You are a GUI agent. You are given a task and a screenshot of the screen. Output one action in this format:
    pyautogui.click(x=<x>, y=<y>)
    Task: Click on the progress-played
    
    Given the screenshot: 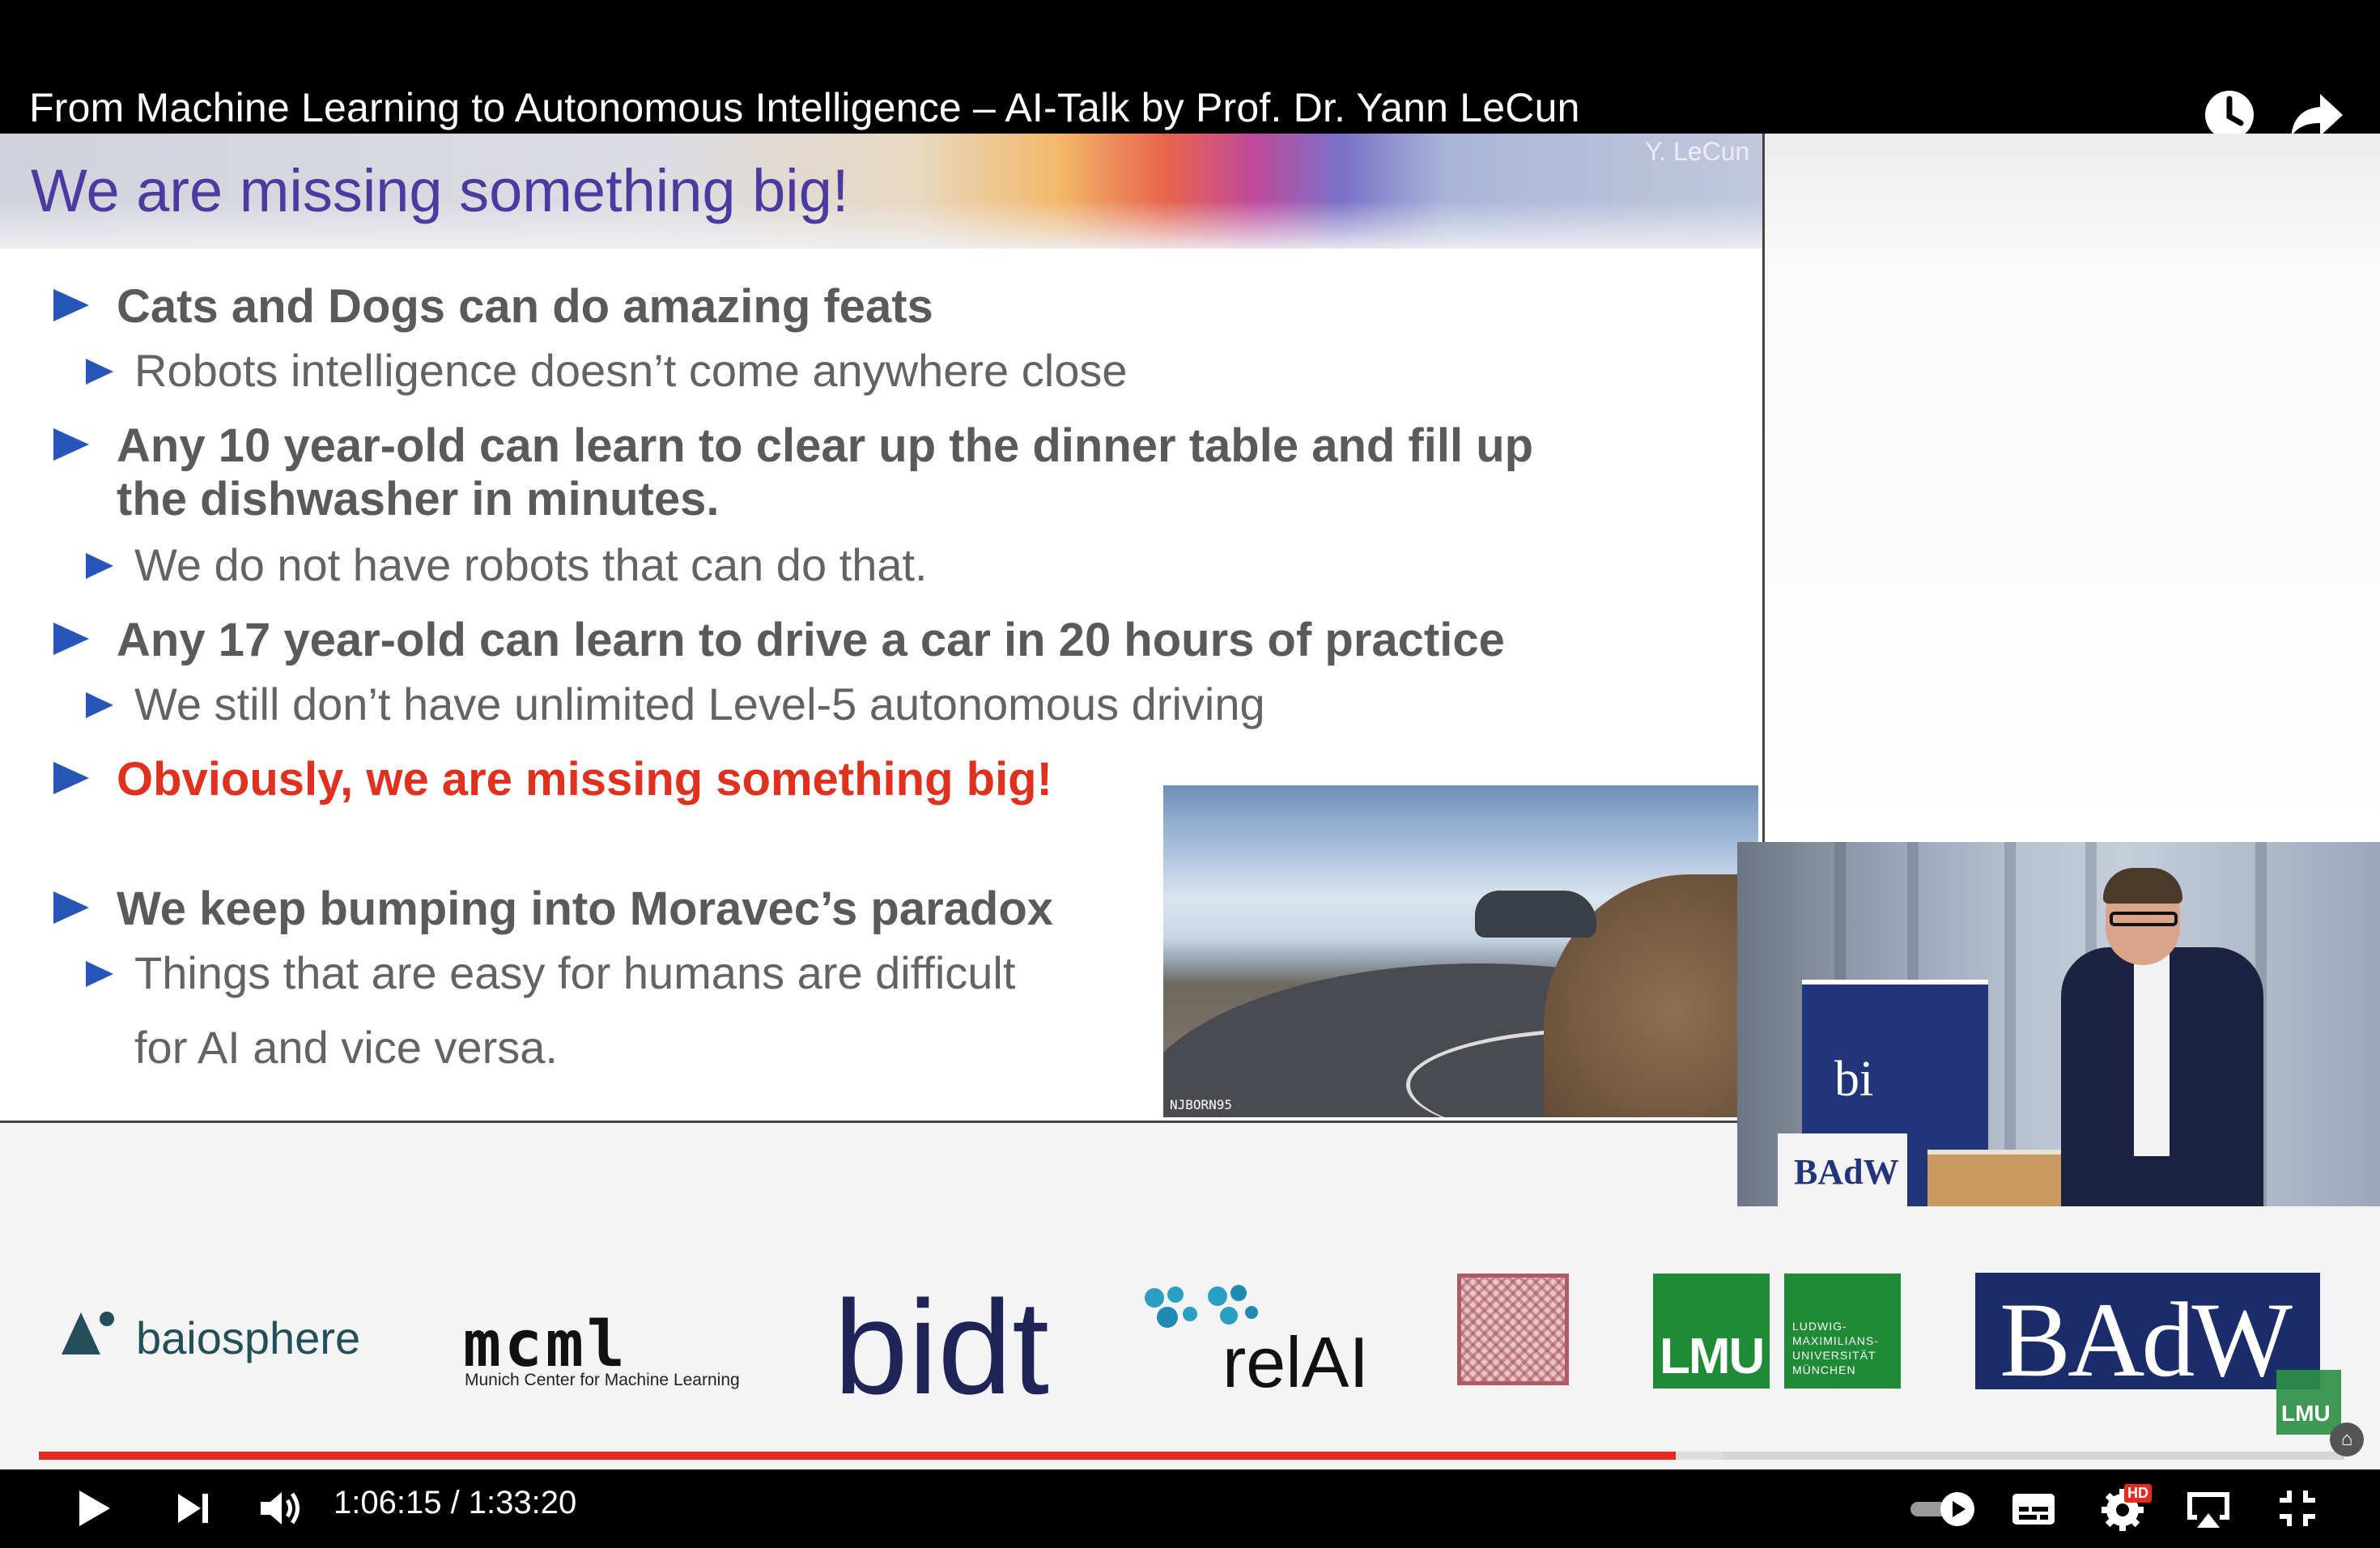 What is the action you would take?
    pyautogui.click(x=858, y=1456)
    